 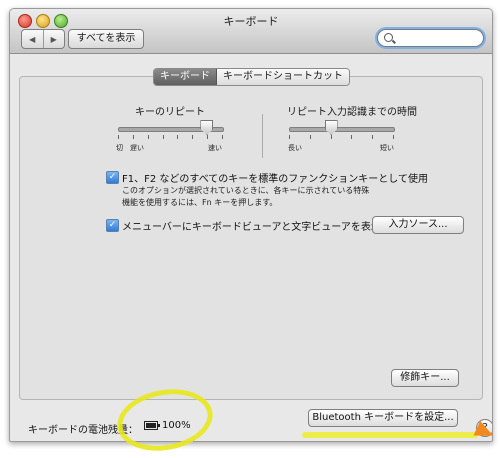 What do you see at coordinates (262, 136) in the screenshot?
I see `slider-divider` at bounding box center [262, 136].